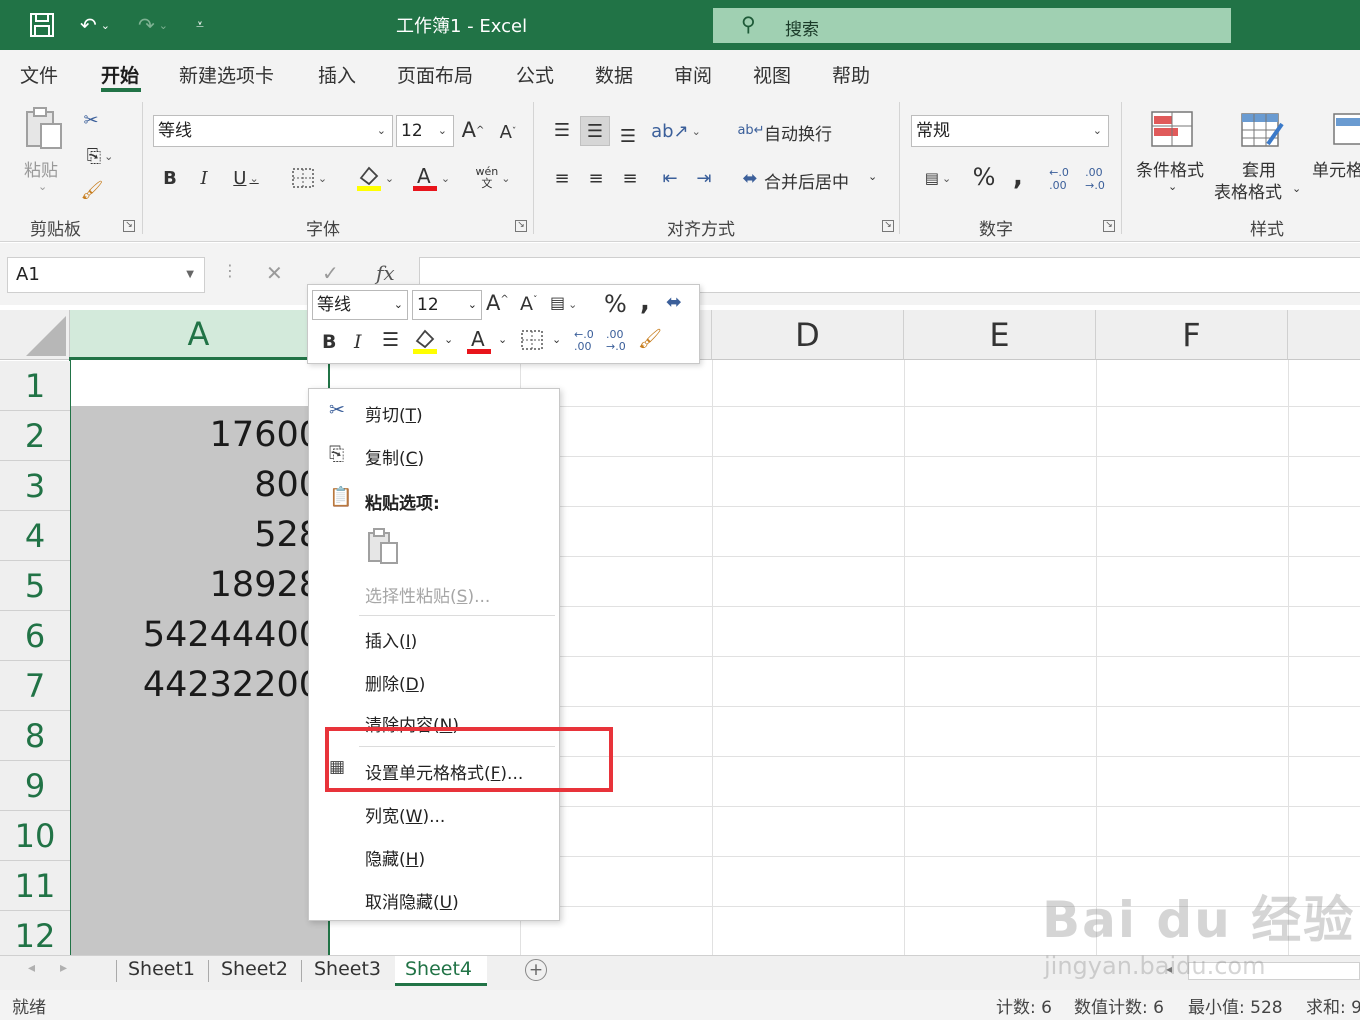 Image resolution: width=1360 pixels, height=1020 pixels. Describe the element at coordinates (347, 971) in the screenshot. I see `sheet-tab-3: Sheet3` at that location.